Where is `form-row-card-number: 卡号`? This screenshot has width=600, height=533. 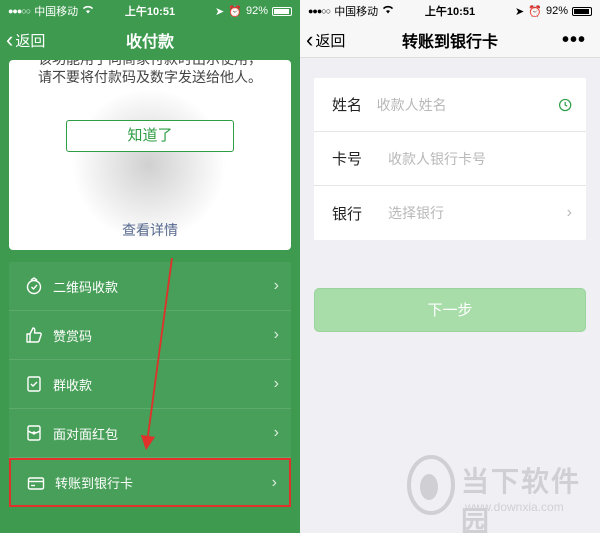
form-row-card-number: 卡号 is located at coordinates (450, 159).